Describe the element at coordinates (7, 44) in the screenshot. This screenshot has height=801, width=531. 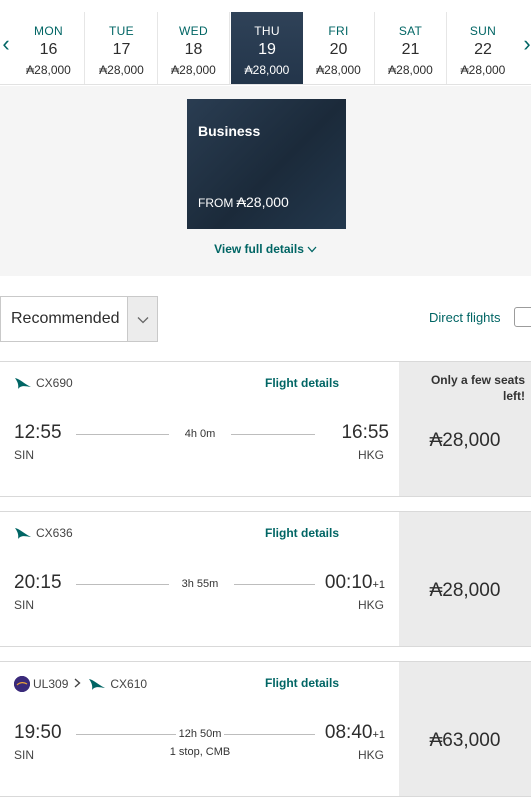
I see `chevron-left-icon: ‹` at that location.